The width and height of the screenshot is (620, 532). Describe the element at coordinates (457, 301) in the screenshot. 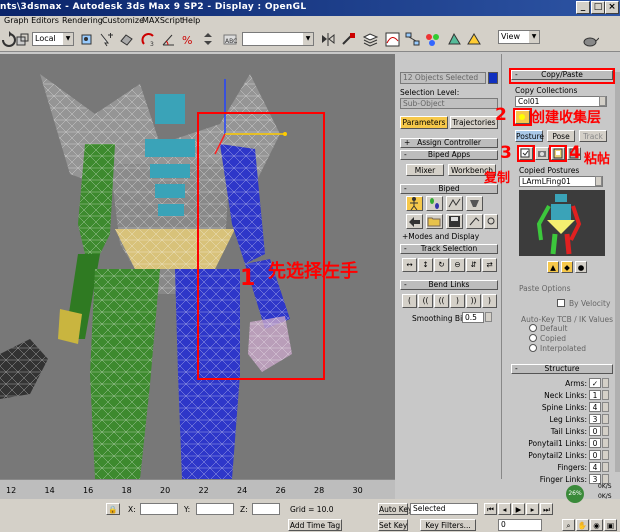

I see `smooth-twist-icon: )` at that location.